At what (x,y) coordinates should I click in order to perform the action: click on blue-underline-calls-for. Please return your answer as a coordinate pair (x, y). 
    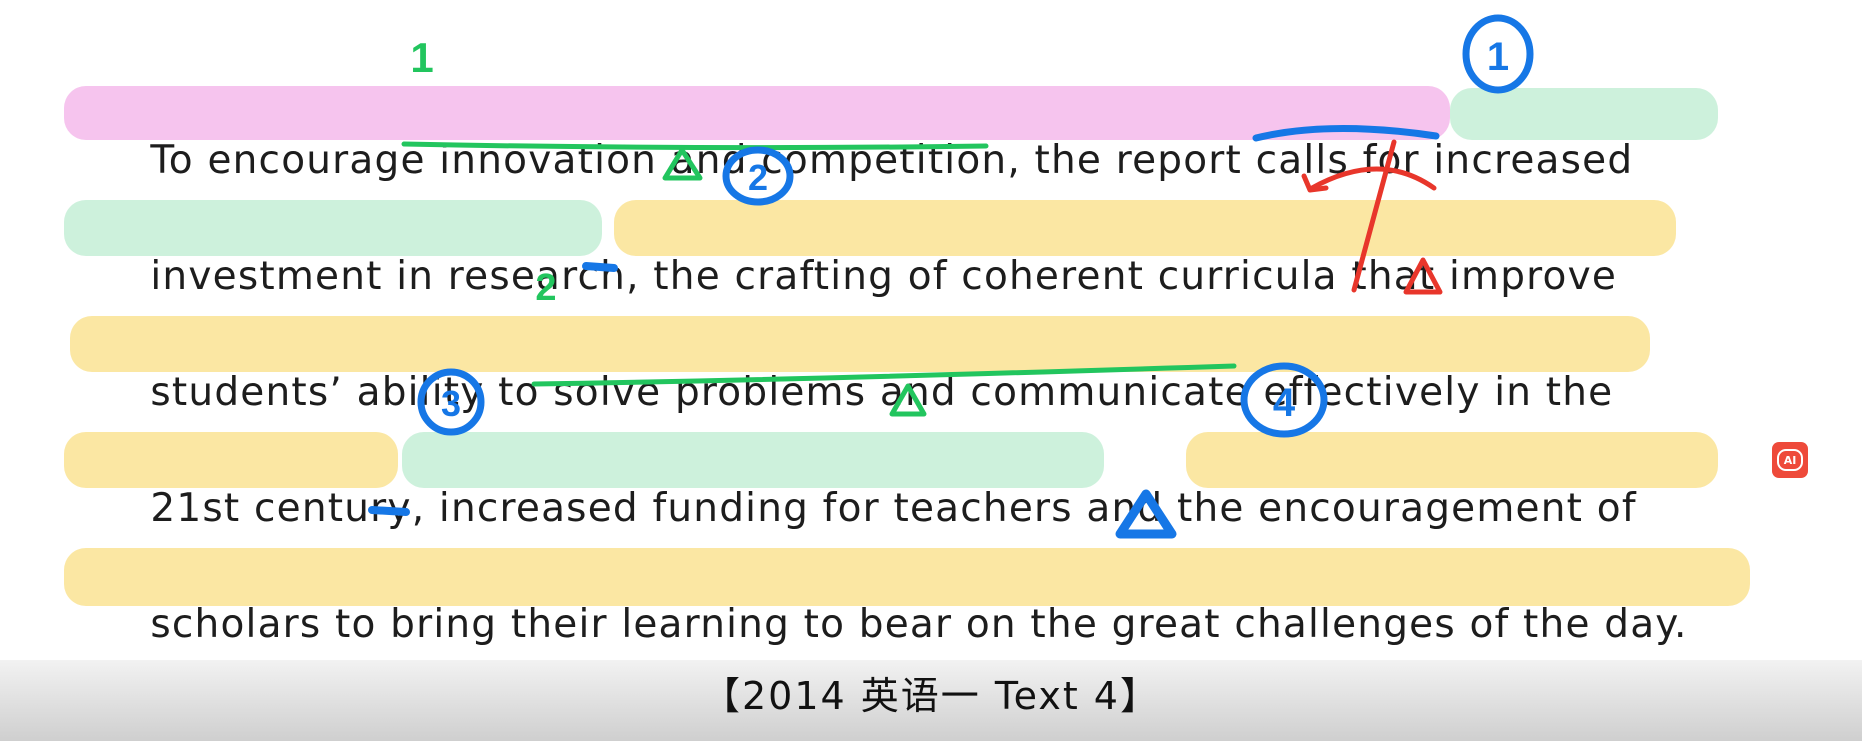
    Looking at the image, I should click on (1346, 133).